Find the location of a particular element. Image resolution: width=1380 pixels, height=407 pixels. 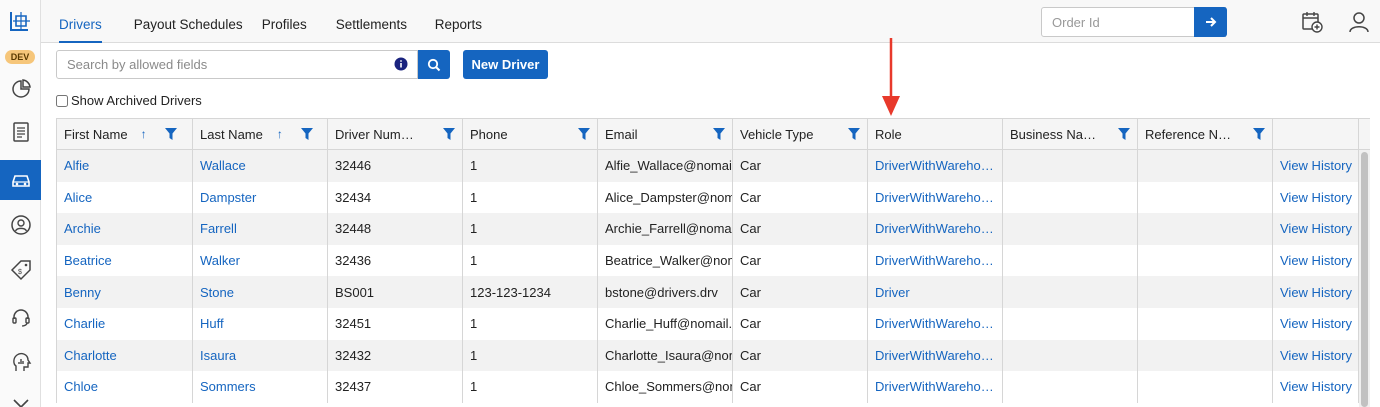

col-vehicle-type: Vehicle Type is located at coordinates (800, 134).